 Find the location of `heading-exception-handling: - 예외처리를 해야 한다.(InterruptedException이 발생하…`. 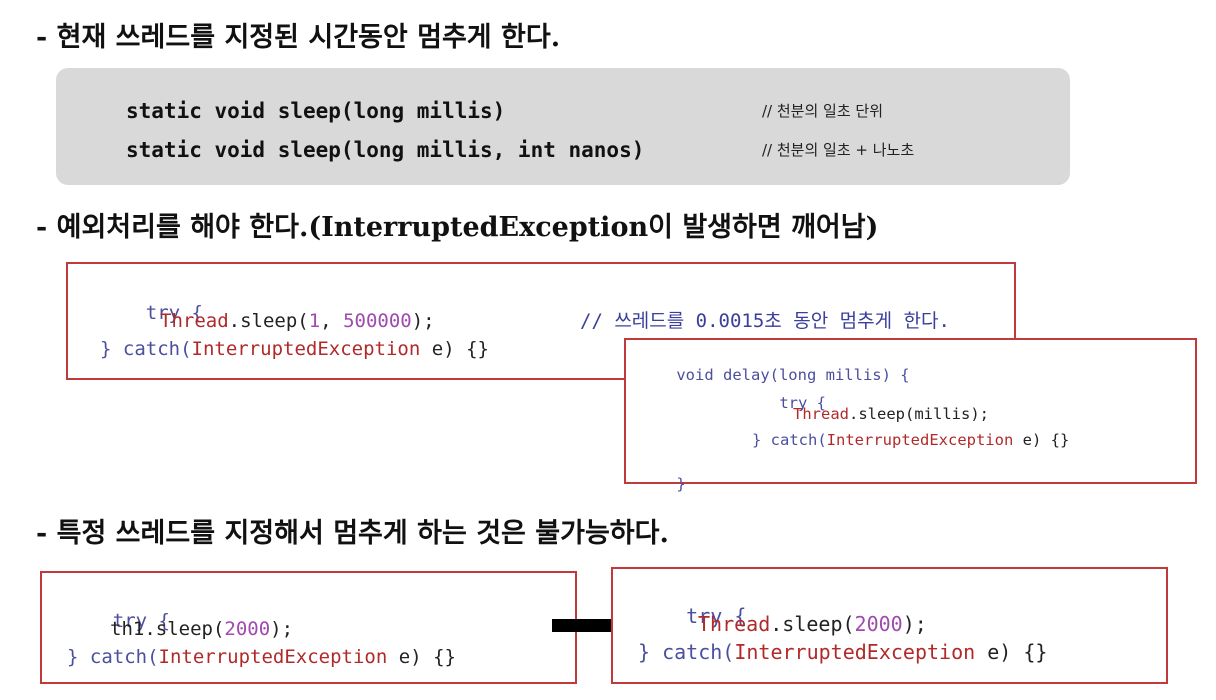

heading-exception-handling: - 예외처리를 해야 한다.(InterruptedException이 발생하… is located at coordinates (457, 227).